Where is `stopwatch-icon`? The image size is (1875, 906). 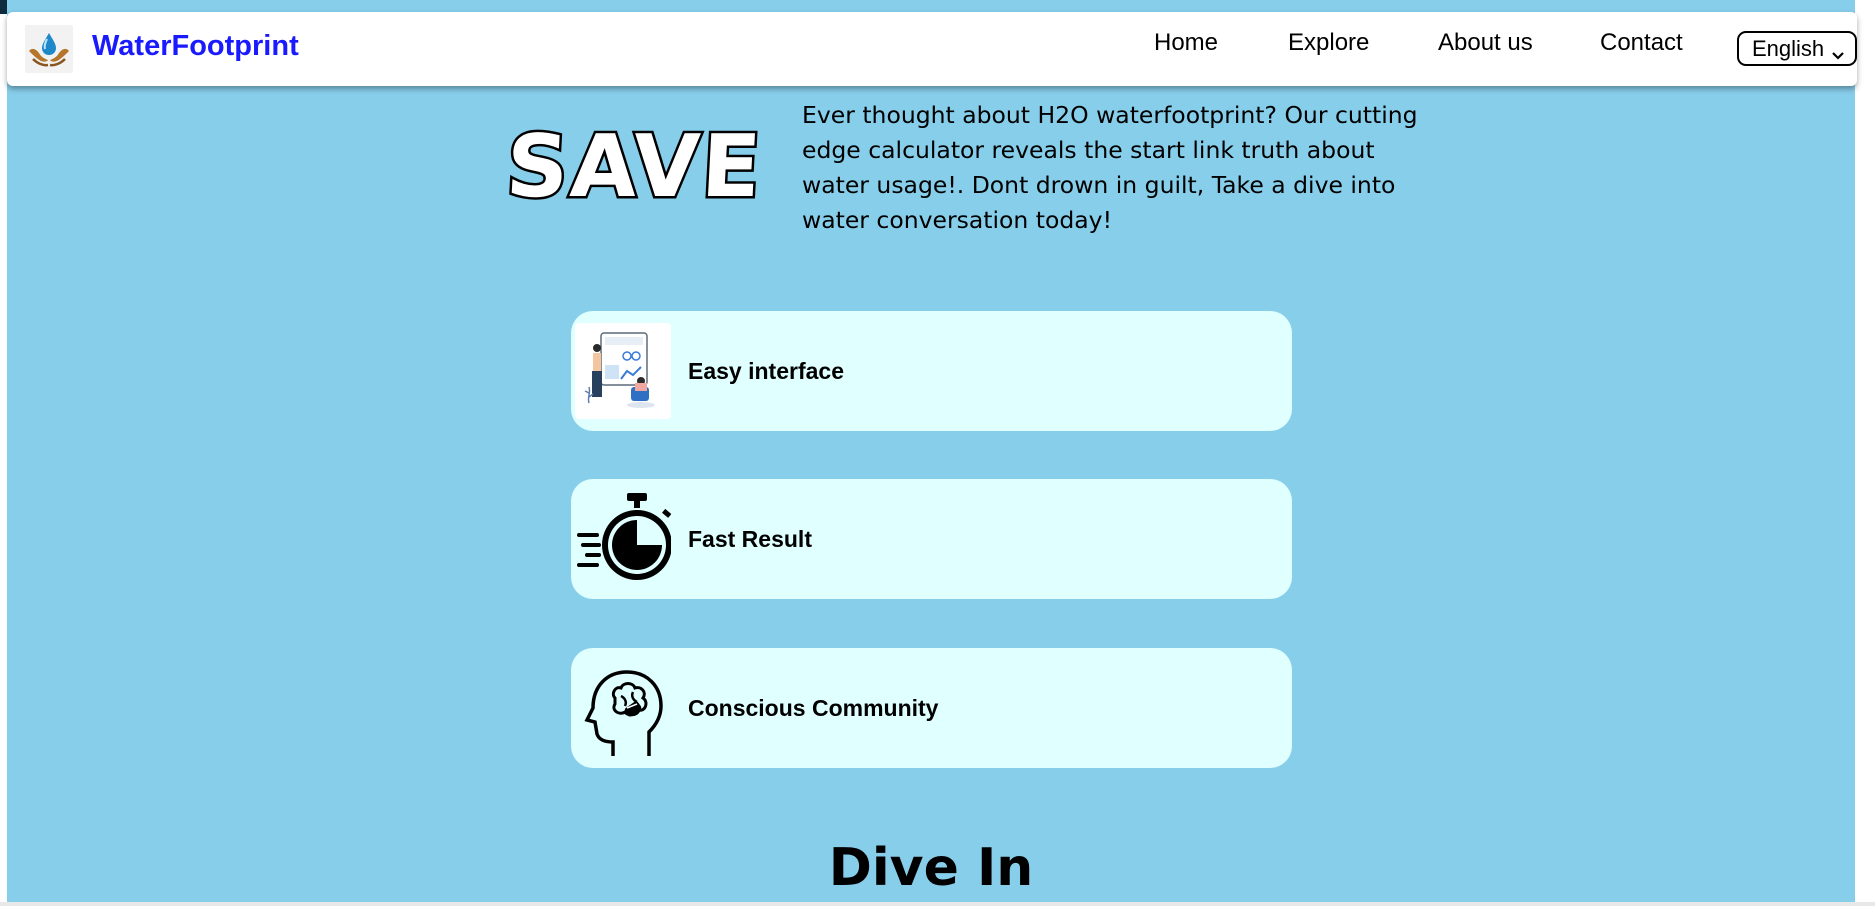 stopwatch-icon is located at coordinates (623, 539).